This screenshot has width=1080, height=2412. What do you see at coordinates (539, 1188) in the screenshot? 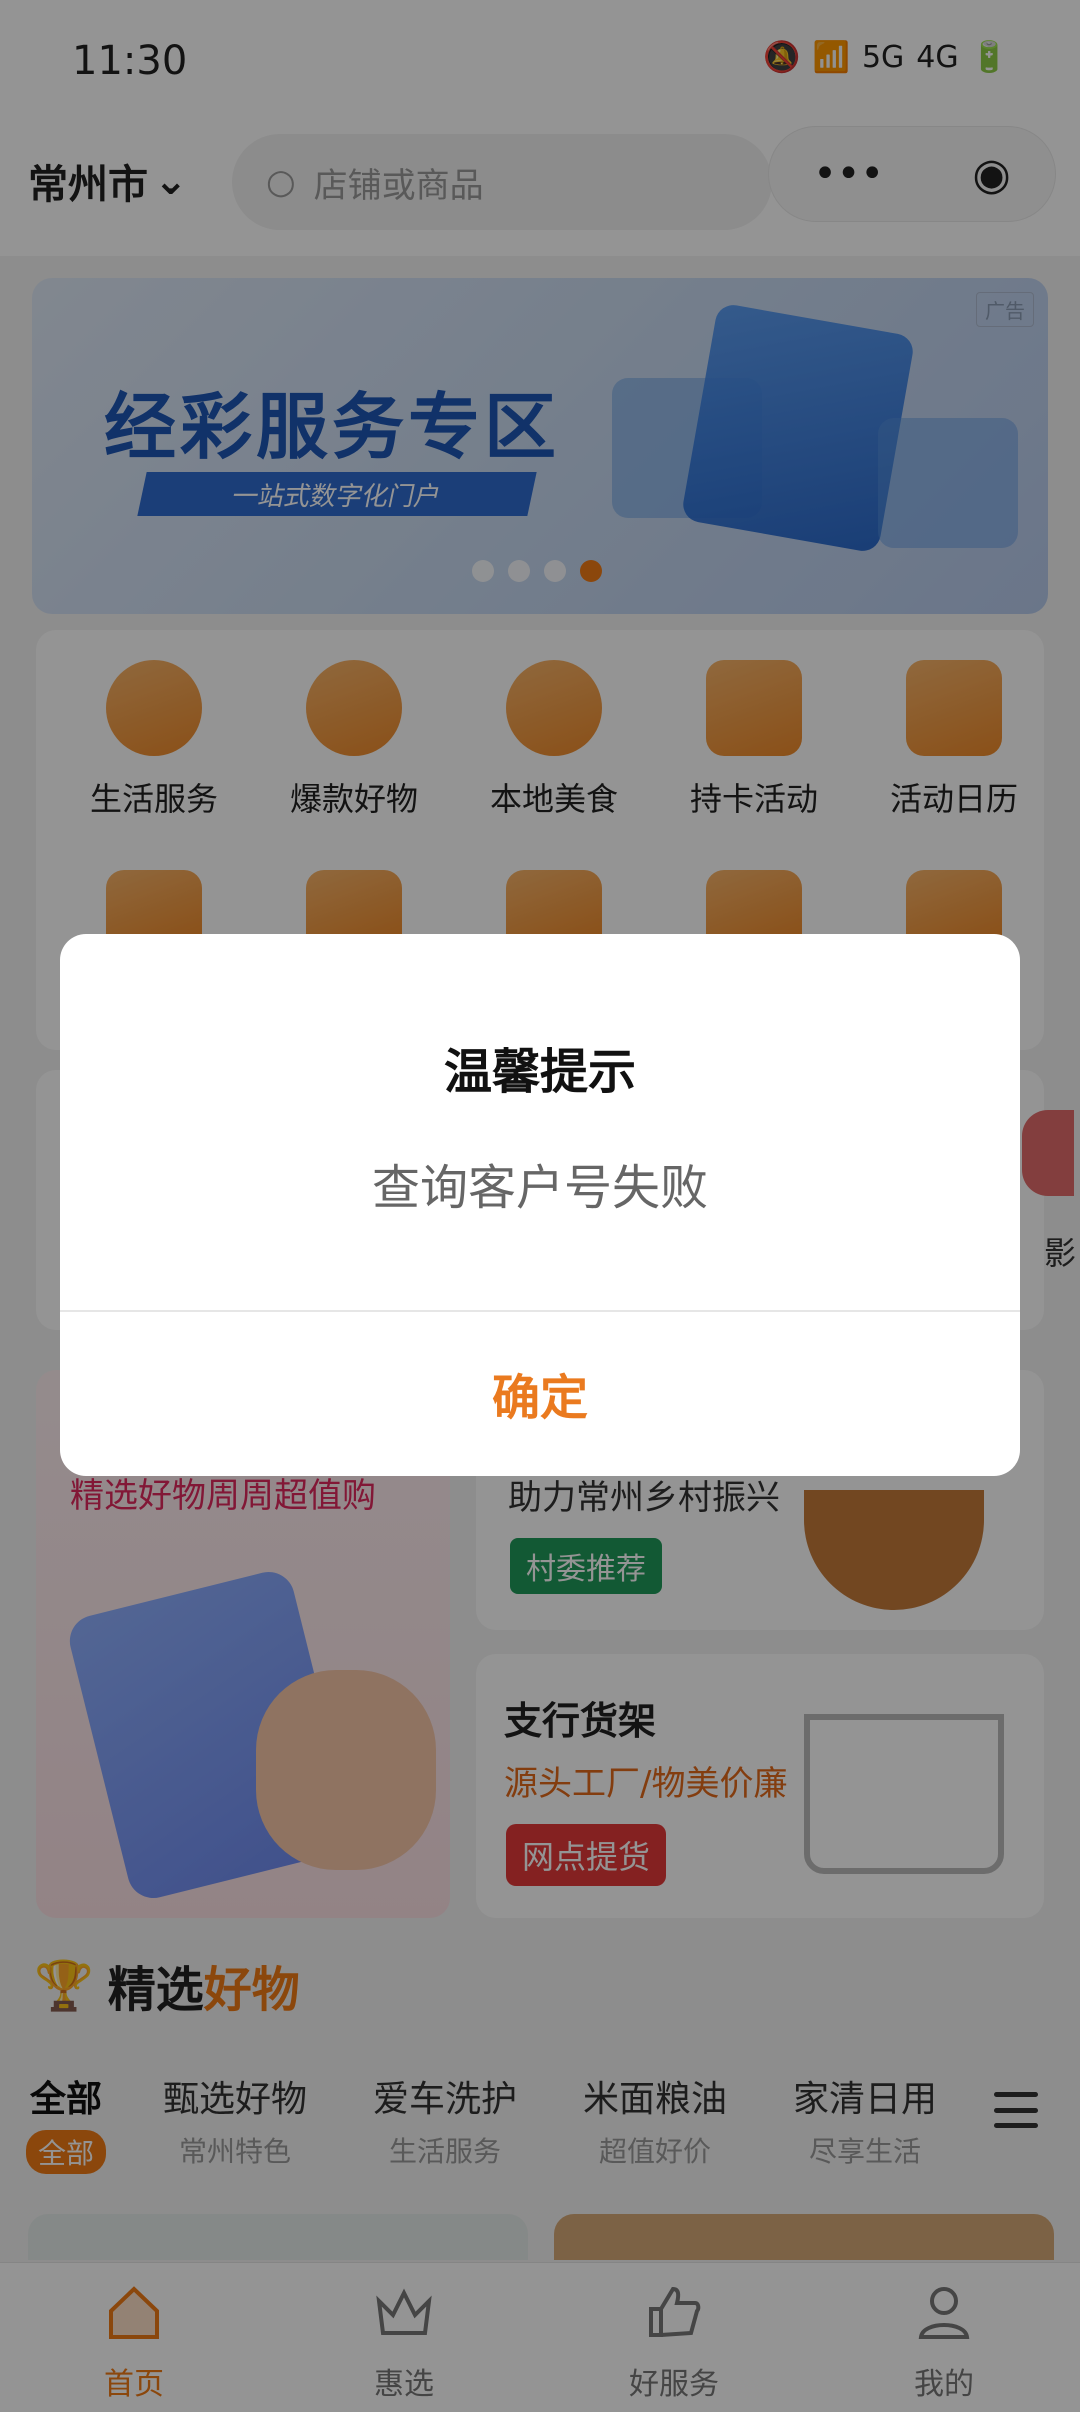
I see `dialog-message: 查询客户号失败` at bounding box center [539, 1188].